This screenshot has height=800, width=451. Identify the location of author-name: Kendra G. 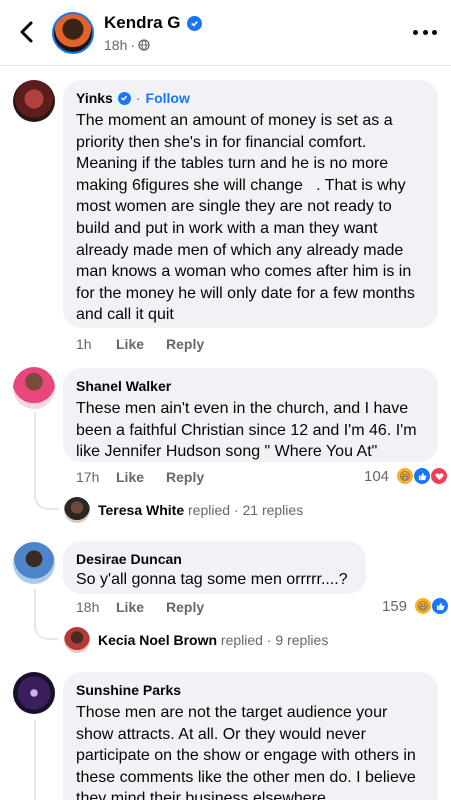
(142, 23).